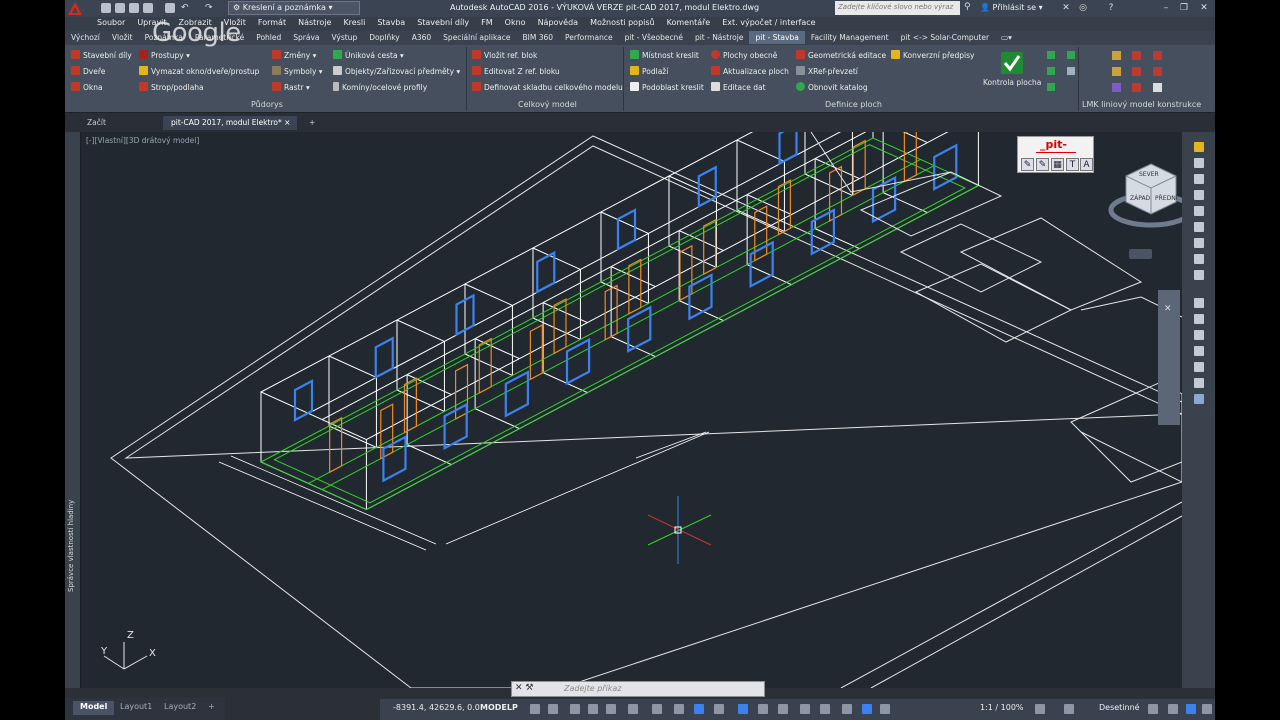 Image resolution: width=1280 pixels, height=720 pixels. Describe the element at coordinates (547, 88) in the screenshot. I see `definovat-skladbu-button: Definovat skladbu celkového modelu` at that location.